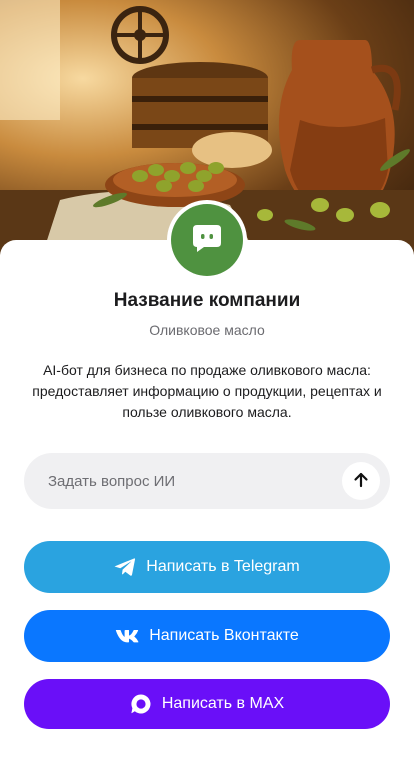 The image size is (414, 770). Describe the element at coordinates (195, 481) in the screenshot. I see `ask-ai-input` at that location.